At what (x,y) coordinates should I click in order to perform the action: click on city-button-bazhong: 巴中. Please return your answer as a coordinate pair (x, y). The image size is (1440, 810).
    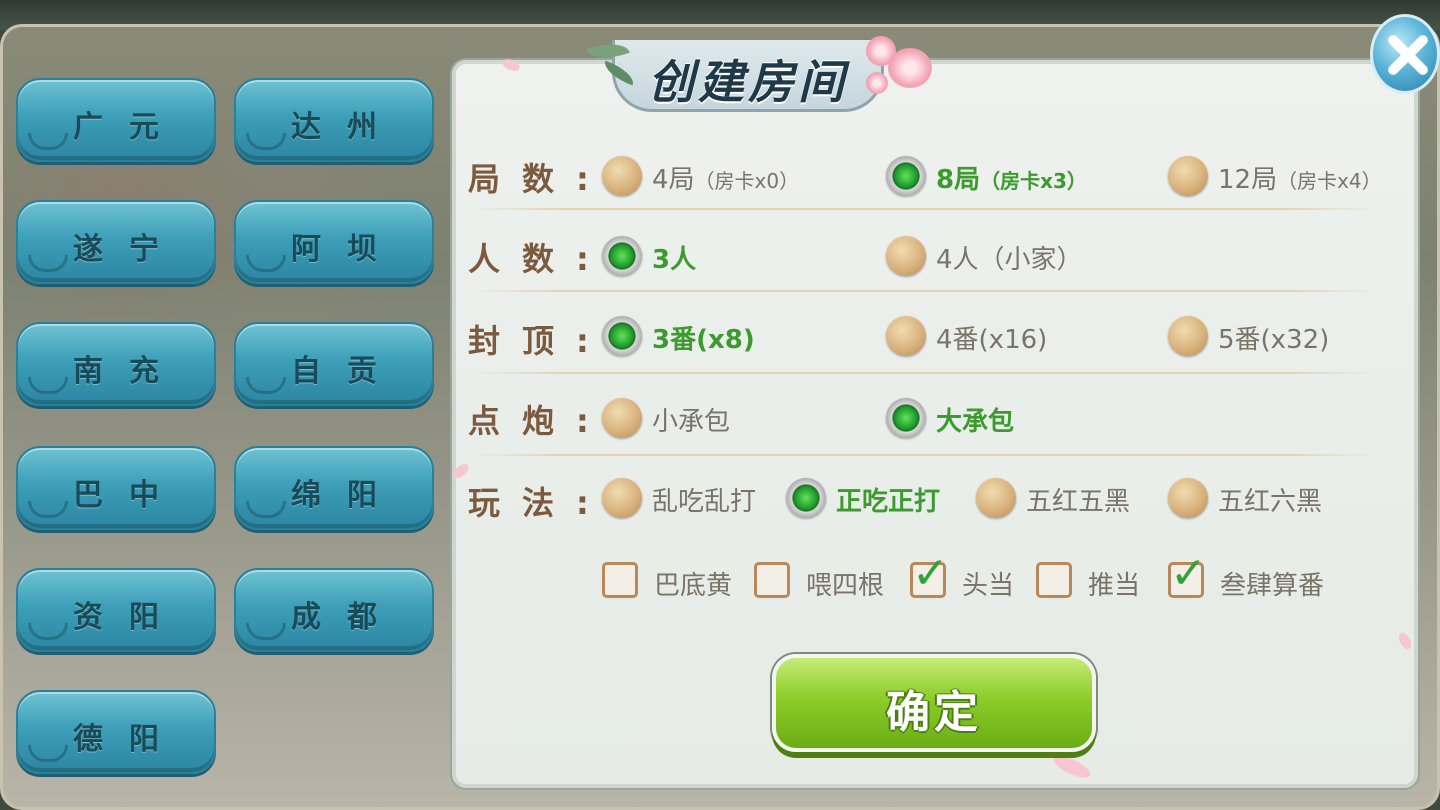
    Looking at the image, I should click on (116, 488).